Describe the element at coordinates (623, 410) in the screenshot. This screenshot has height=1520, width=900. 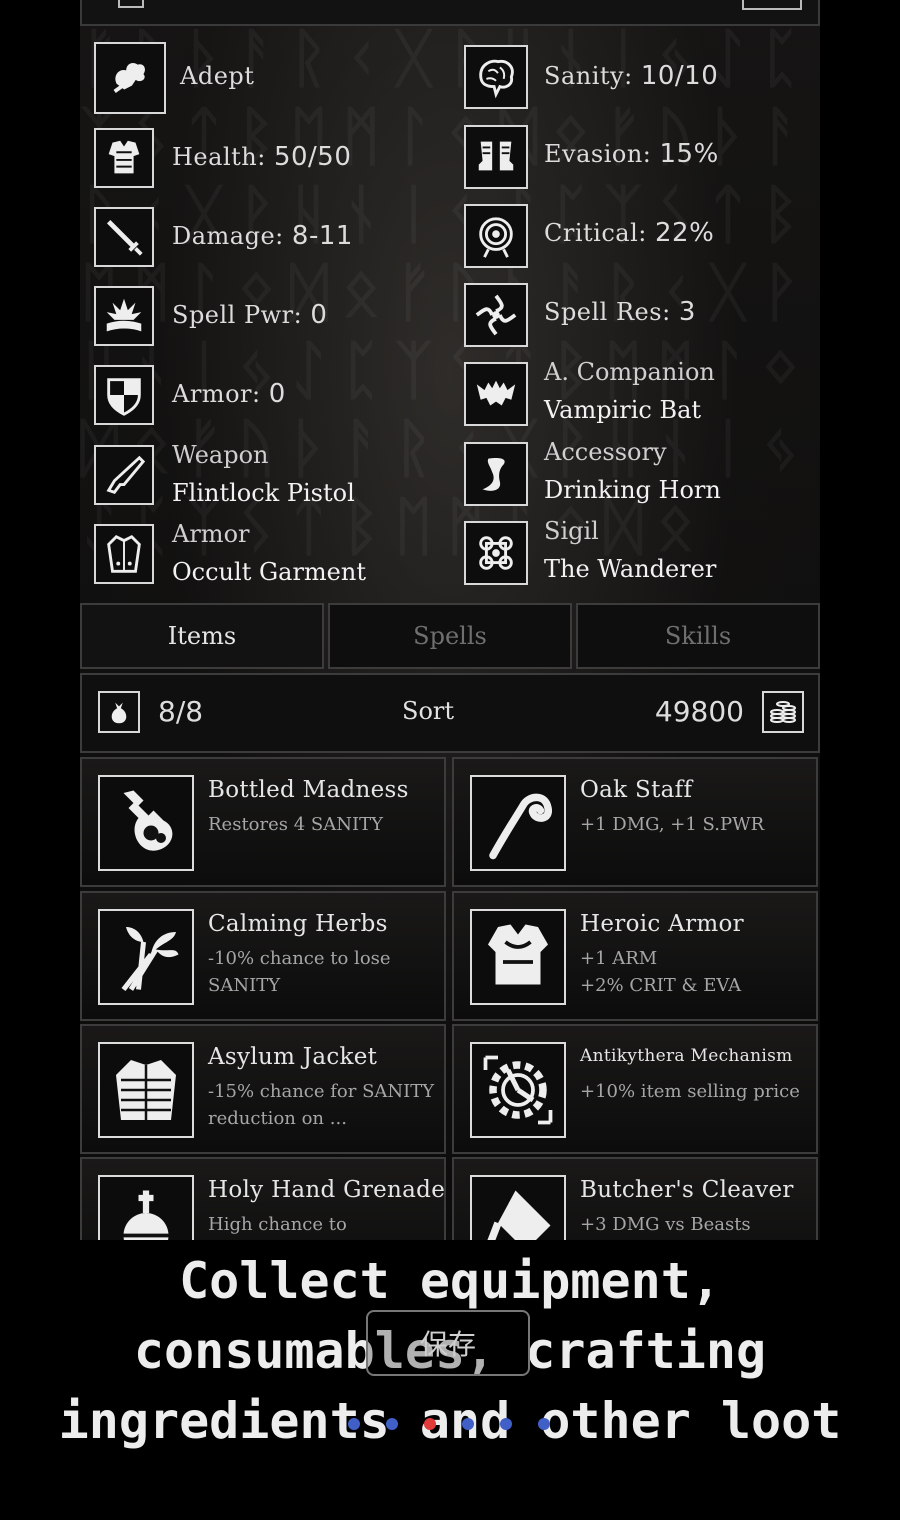
I see `companion-name: Vampiric Bat` at that location.